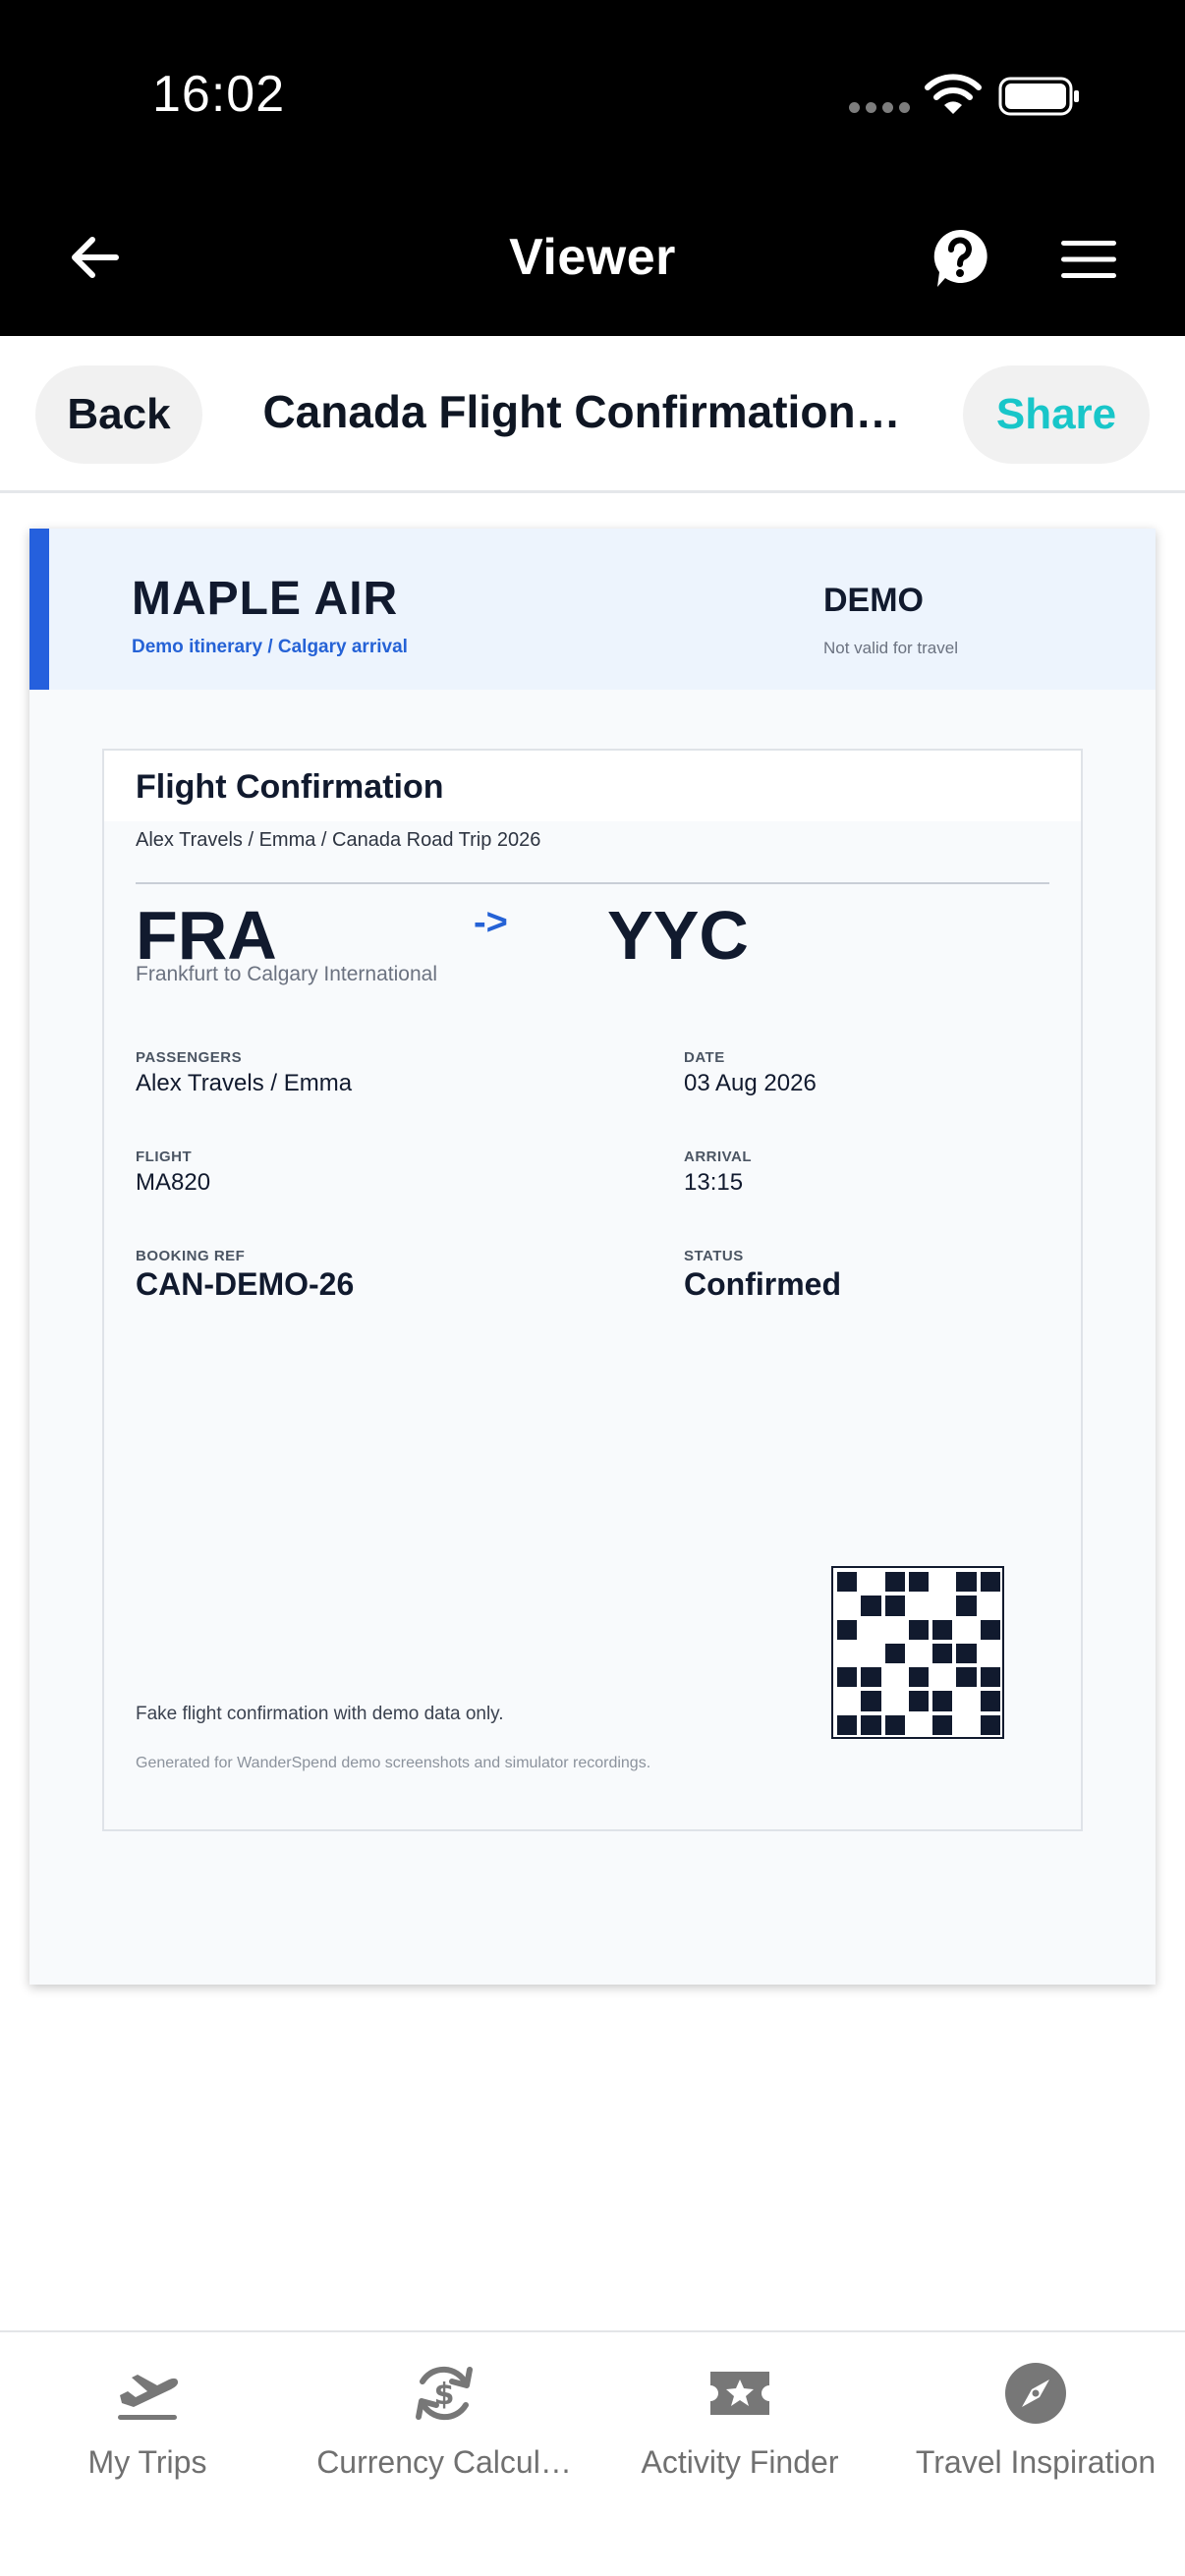 The image size is (1185, 2576). What do you see at coordinates (244, 1073) in the screenshot?
I see `field-passengers: PASSENGERS Alex Travels / Emma` at bounding box center [244, 1073].